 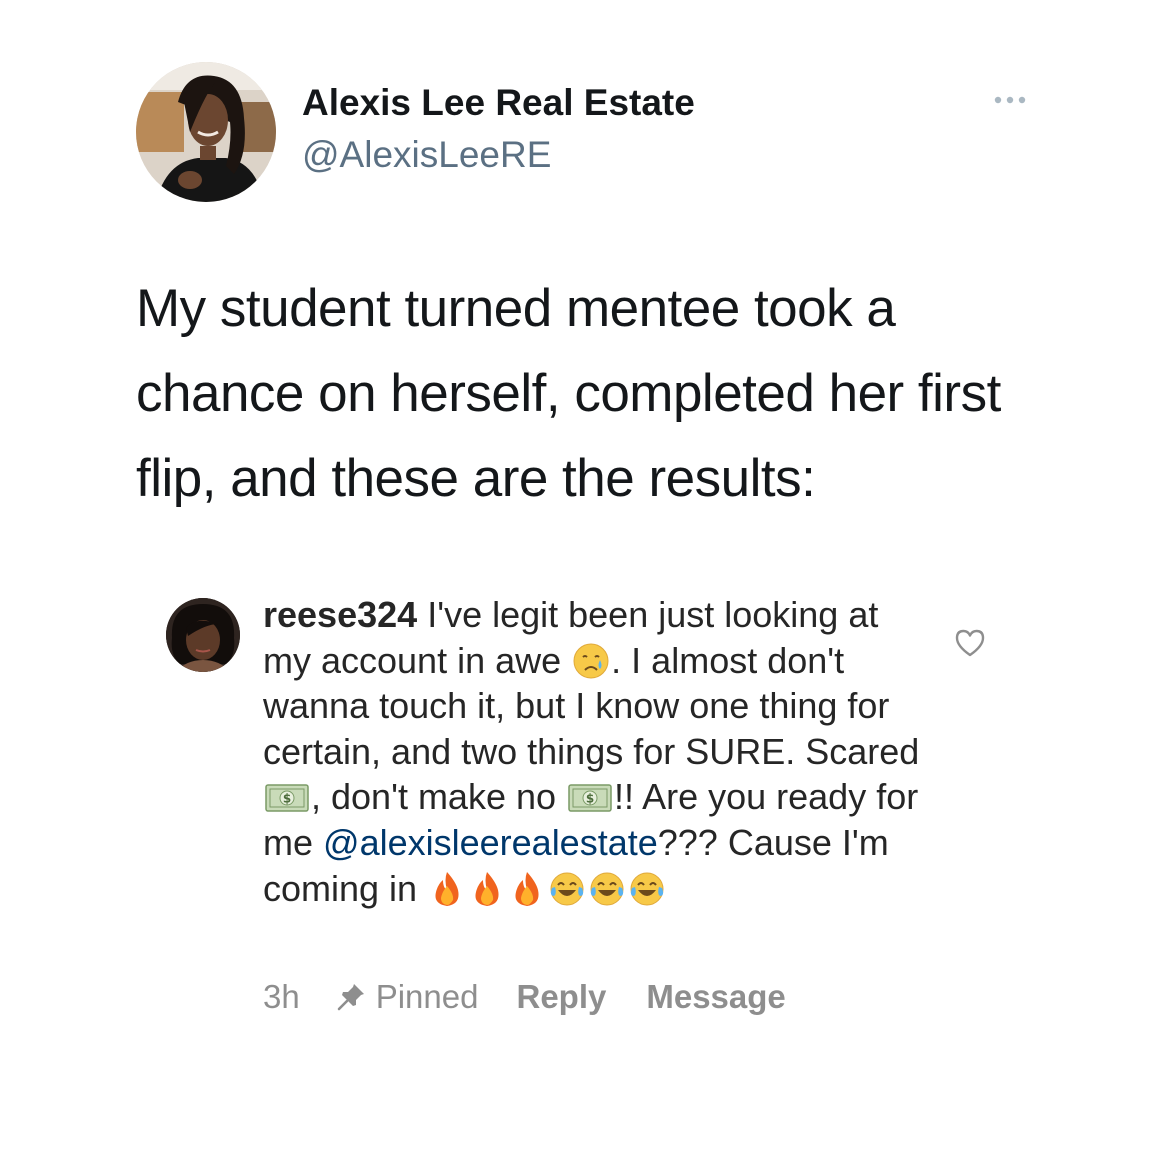 What do you see at coordinates (561, 997) in the screenshot?
I see `reply-button: Reply` at bounding box center [561, 997].